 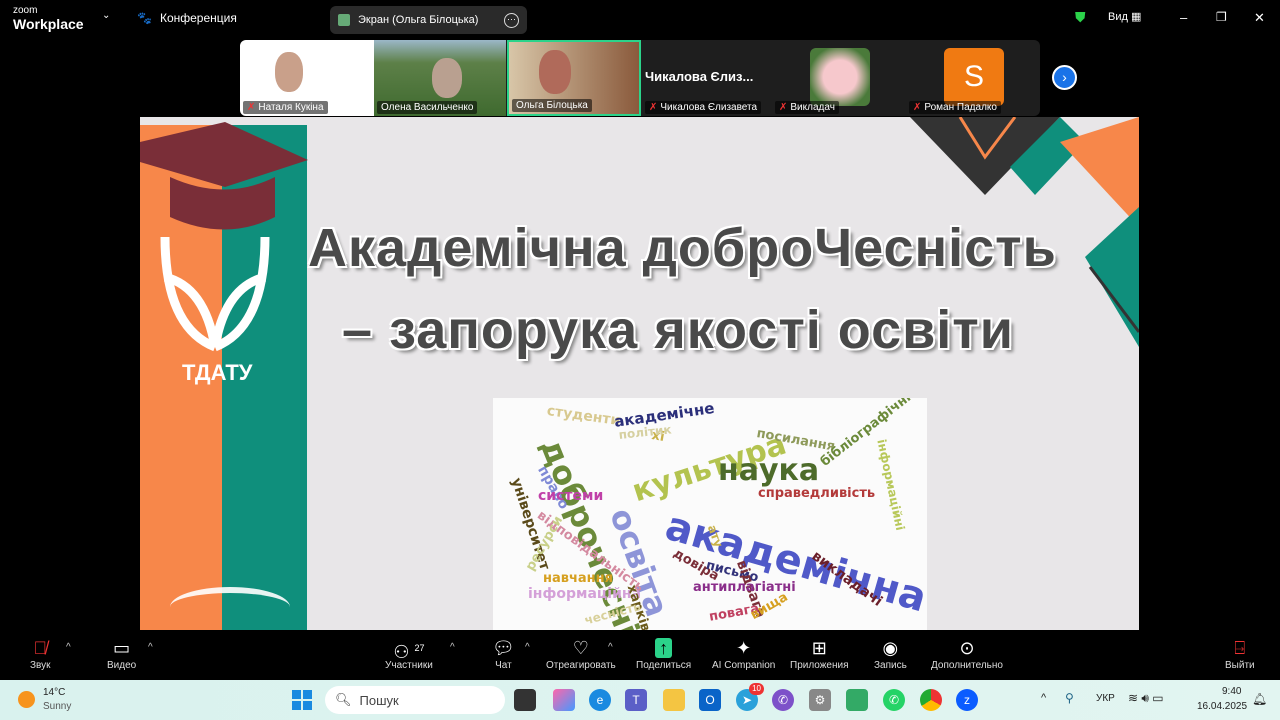 I want to click on participant-tile: Чикалова Єлиз... ✗ Чикалова Єлизавета, so click(x=707, y=78).